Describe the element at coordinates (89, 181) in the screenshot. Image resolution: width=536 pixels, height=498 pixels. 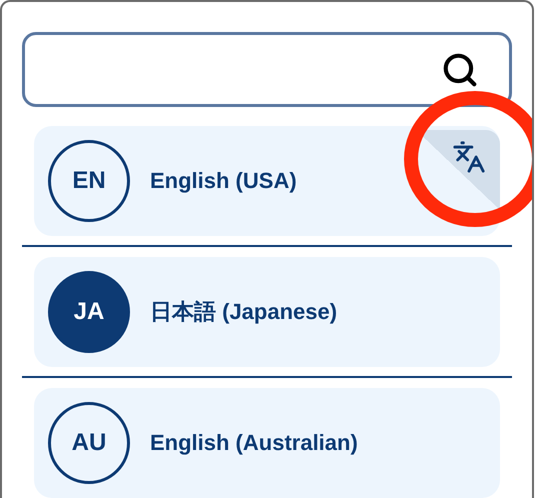
I see `language-code-avatar: EN` at that location.